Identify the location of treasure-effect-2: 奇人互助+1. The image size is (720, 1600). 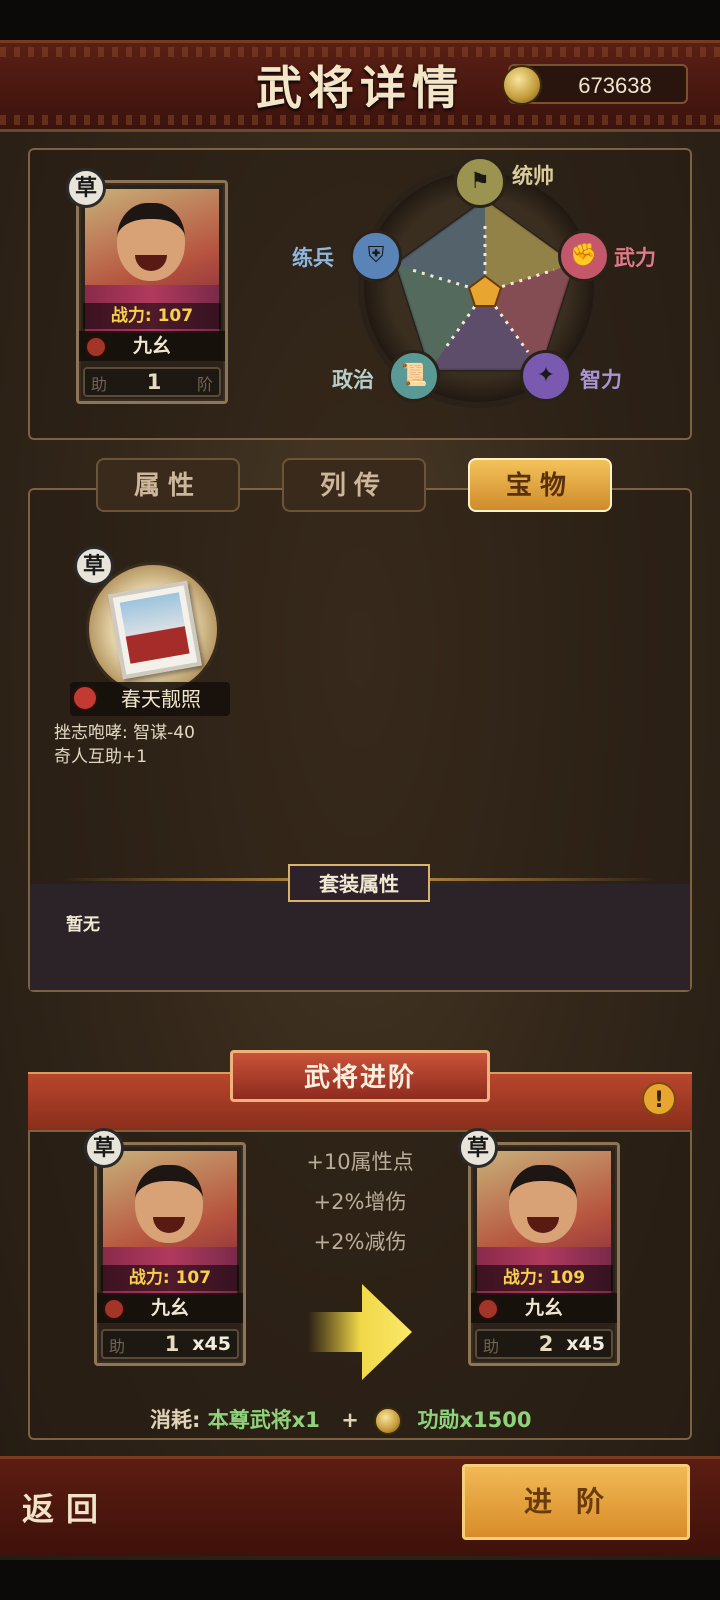
(101, 757).